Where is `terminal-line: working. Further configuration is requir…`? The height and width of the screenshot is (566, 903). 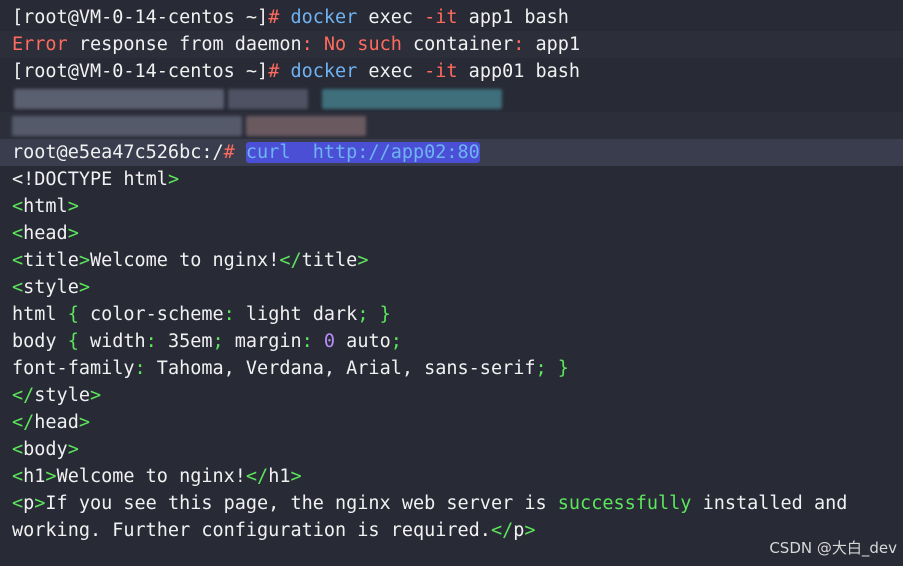 terminal-line: working. Further configuration is requir… is located at coordinates (451, 530).